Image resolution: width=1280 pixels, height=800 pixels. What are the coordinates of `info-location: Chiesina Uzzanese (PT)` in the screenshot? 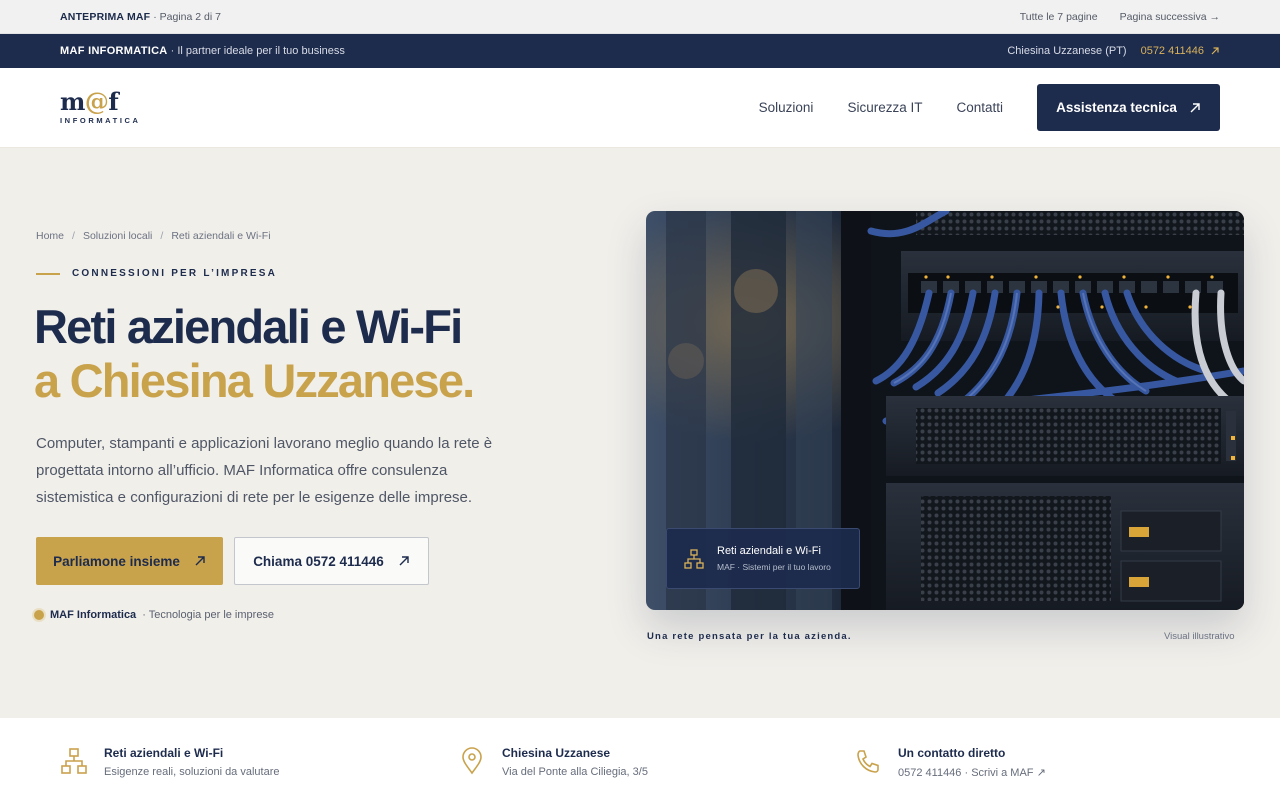 It's located at (1067, 51).